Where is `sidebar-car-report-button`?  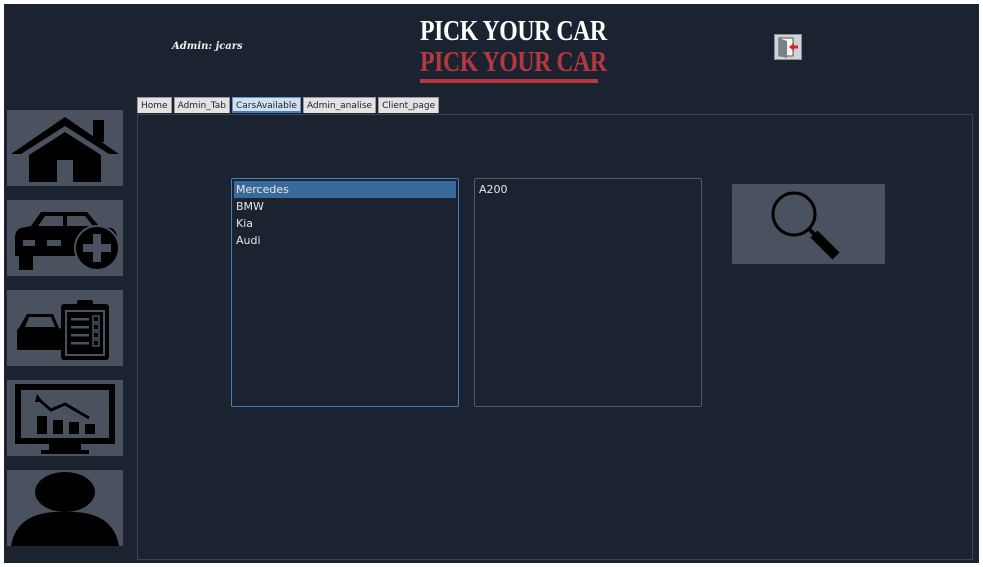 sidebar-car-report-button is located at coordinates (65, 328).